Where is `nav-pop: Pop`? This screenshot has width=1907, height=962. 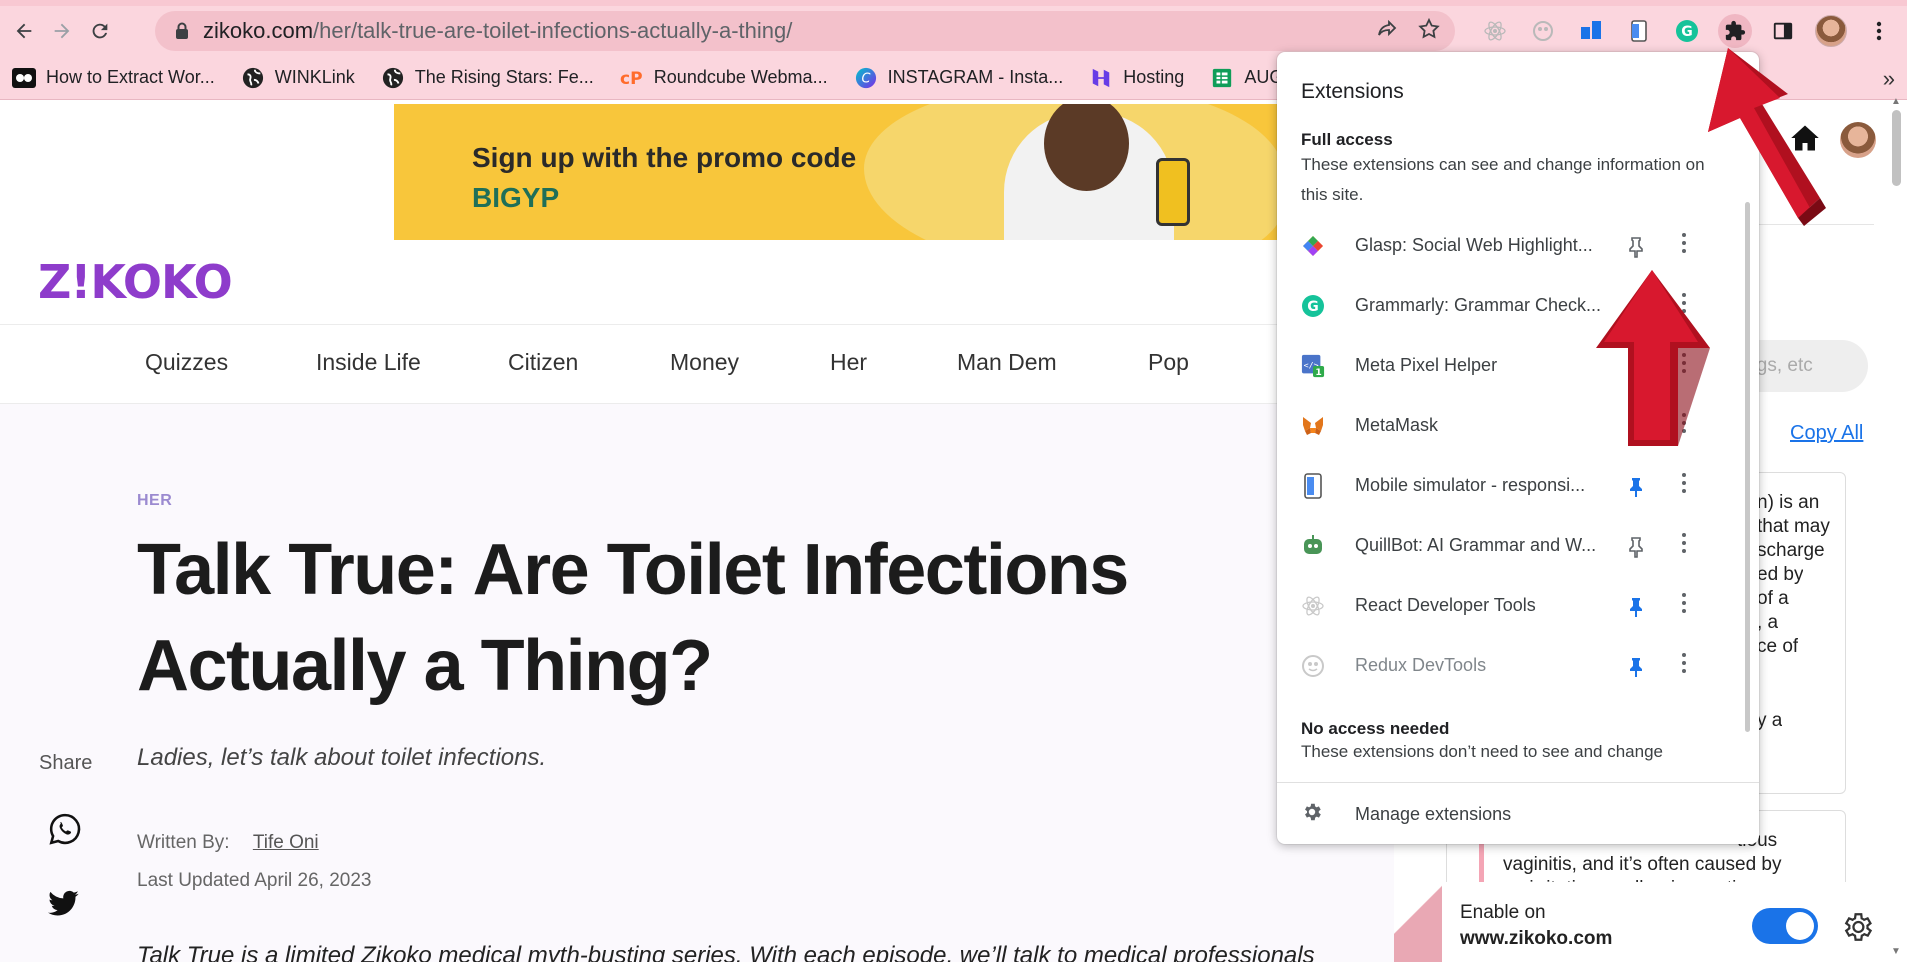 nav-pop: Pop is located at coordinates (1168, 362).